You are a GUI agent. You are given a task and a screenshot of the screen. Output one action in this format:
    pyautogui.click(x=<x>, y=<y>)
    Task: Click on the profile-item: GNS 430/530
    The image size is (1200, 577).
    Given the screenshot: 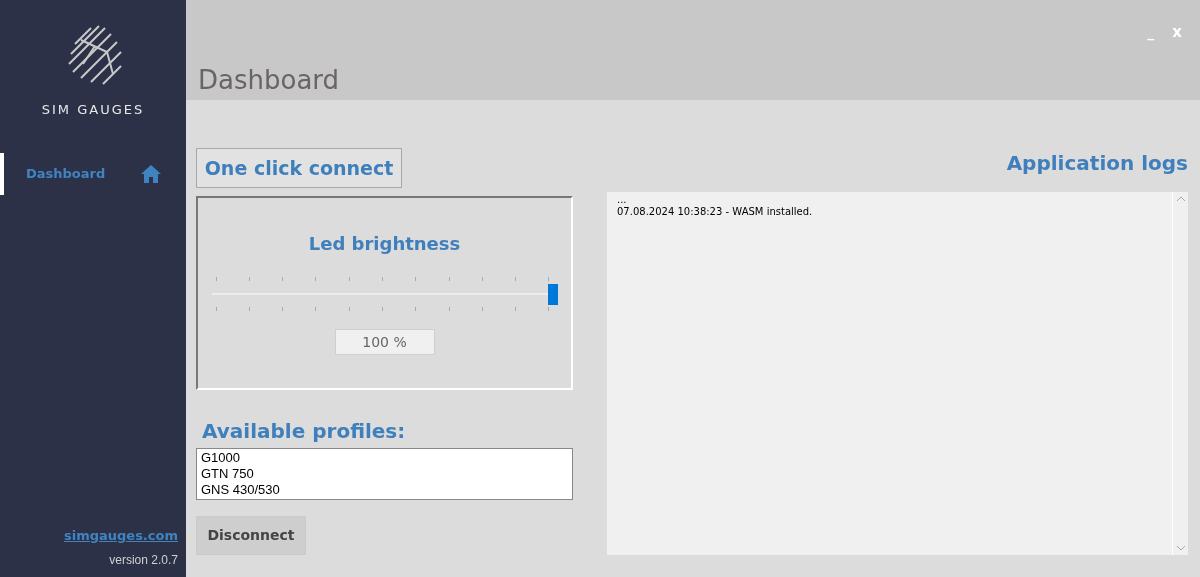 What is the action you would take?
    pyautogui.click(x=386, y=490)
    